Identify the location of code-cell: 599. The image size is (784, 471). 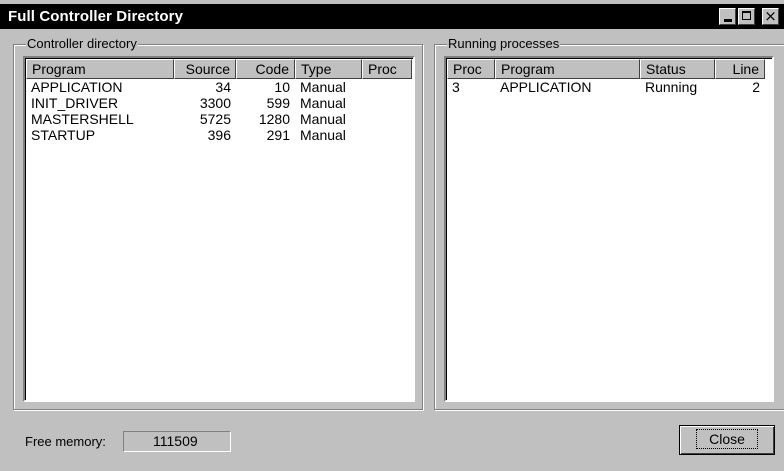
(278, 103).